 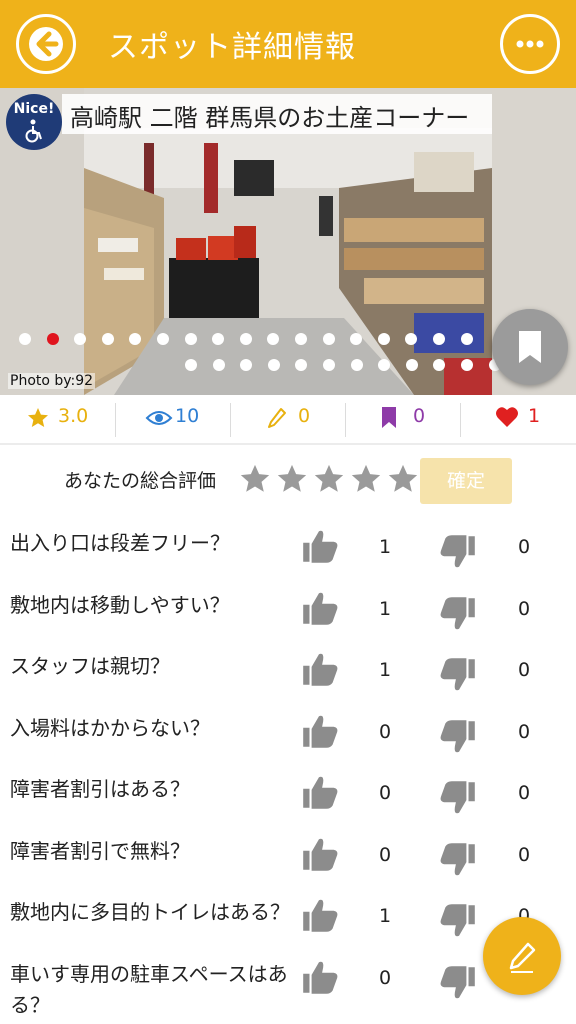 I want to click on write-review-button, so click(x=522, y=956).